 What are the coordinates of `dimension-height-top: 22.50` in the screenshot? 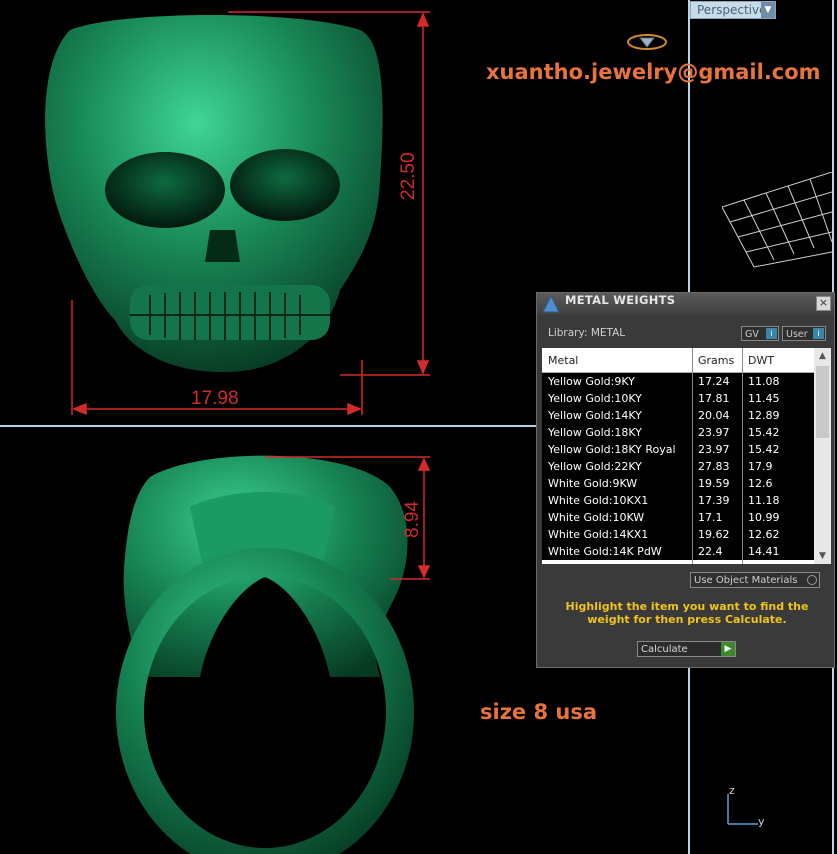 It's located at (408, 176).